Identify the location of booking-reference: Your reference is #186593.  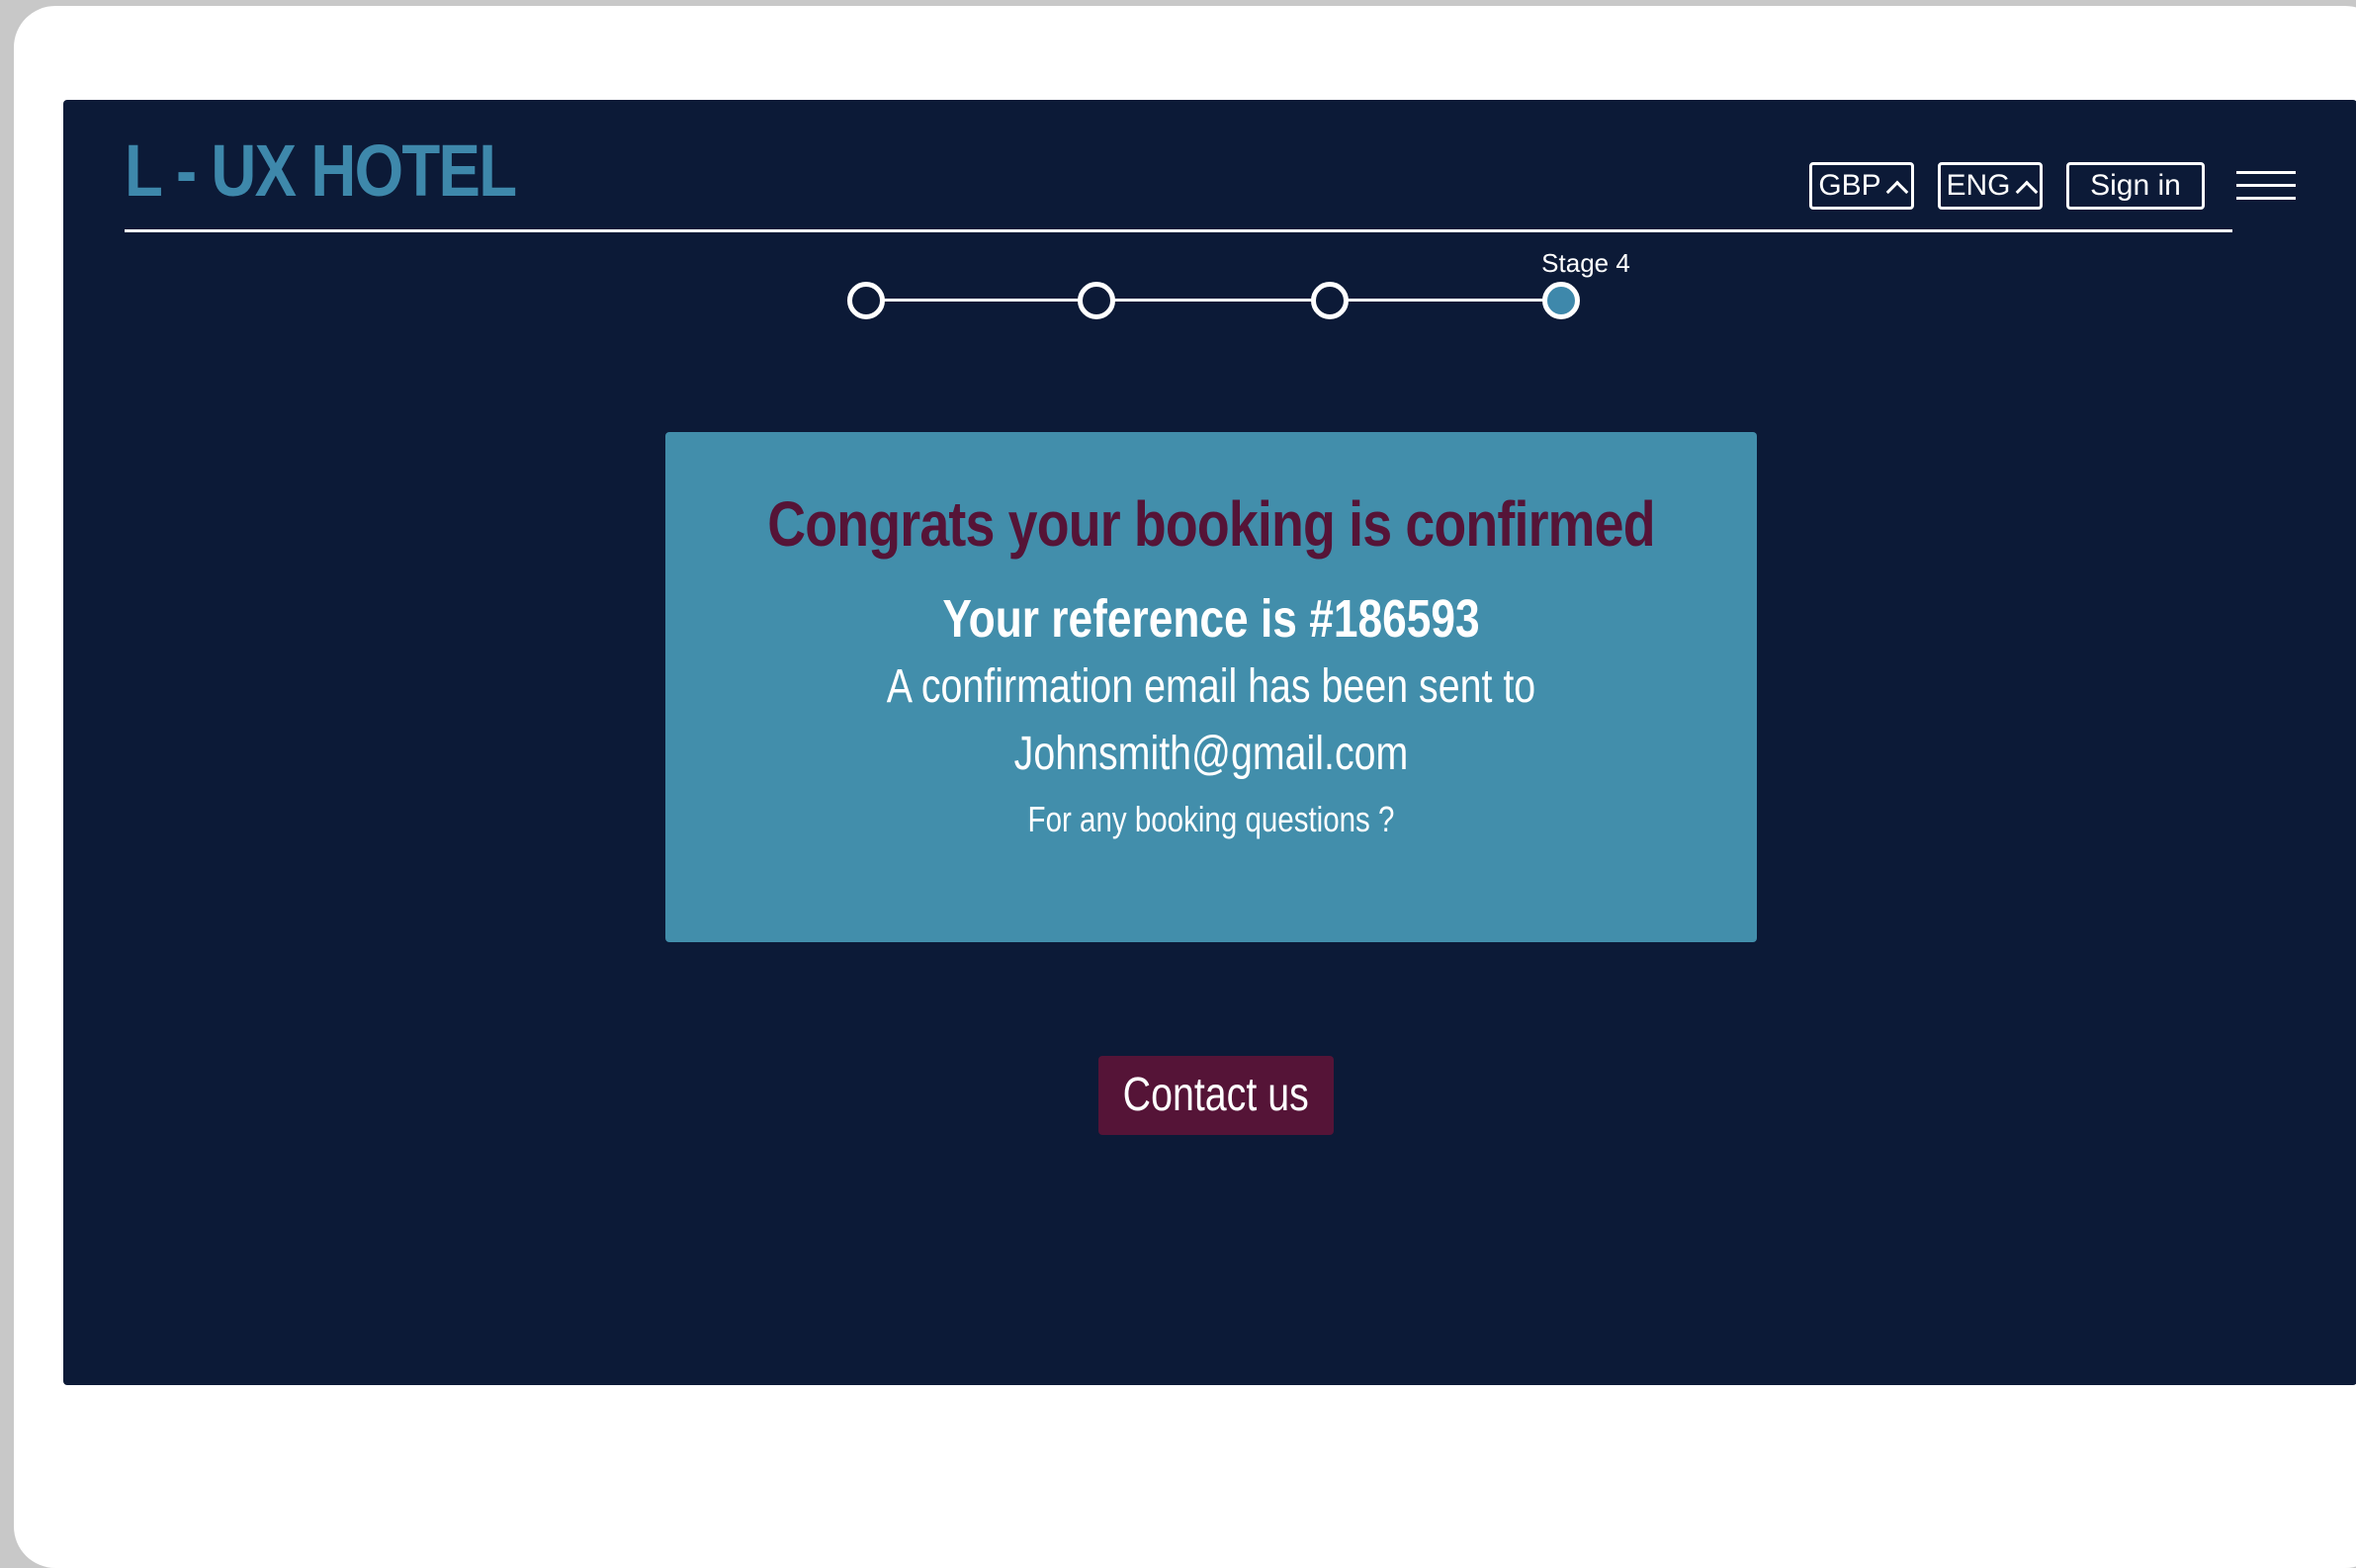
(1211, 619).